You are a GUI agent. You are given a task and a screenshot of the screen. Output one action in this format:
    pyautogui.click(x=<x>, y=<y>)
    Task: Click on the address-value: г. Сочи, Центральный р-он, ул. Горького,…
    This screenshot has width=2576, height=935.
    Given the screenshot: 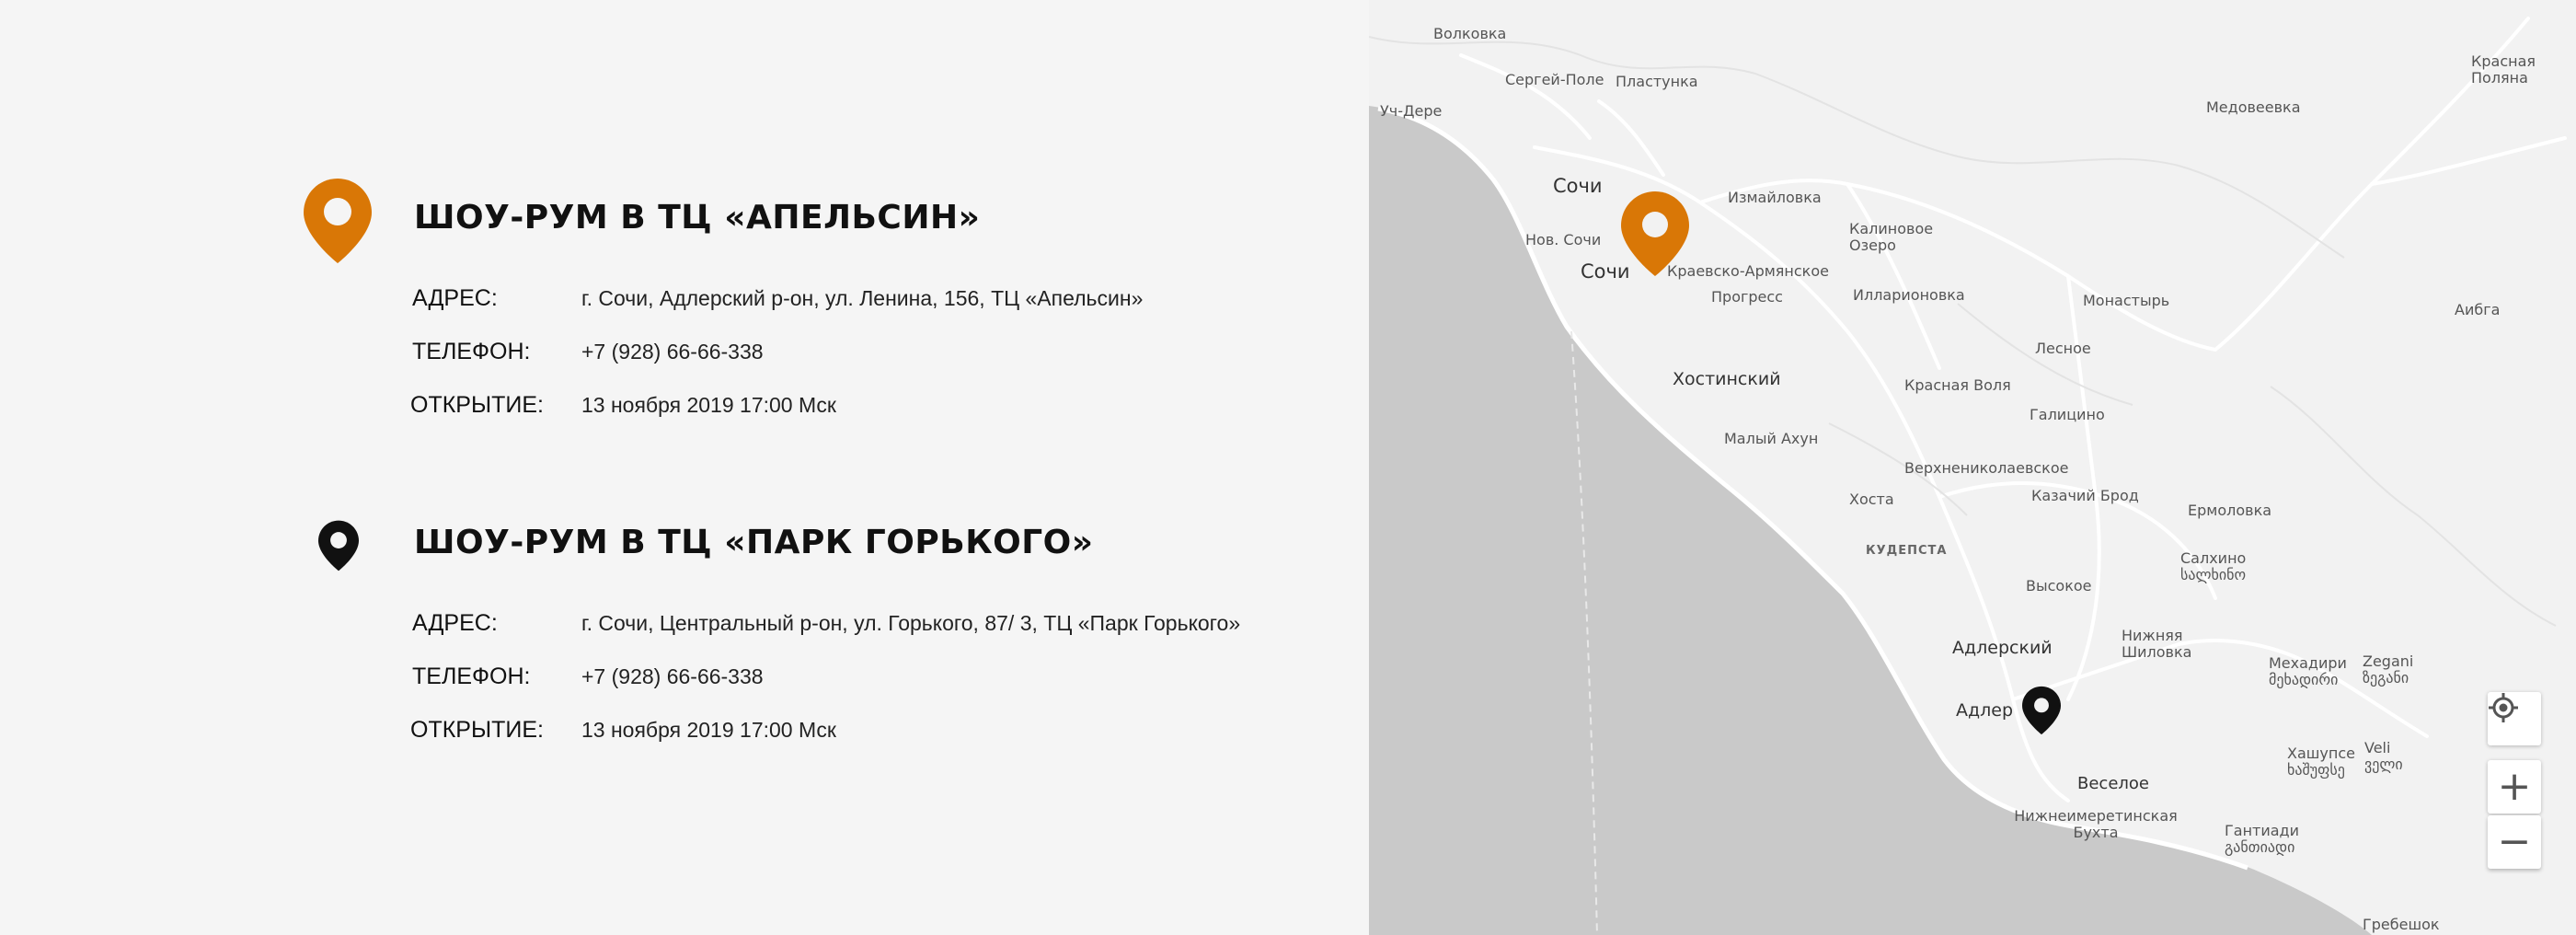 What is the action you would take?
    pyautogui.click(x=911, y=623)
    